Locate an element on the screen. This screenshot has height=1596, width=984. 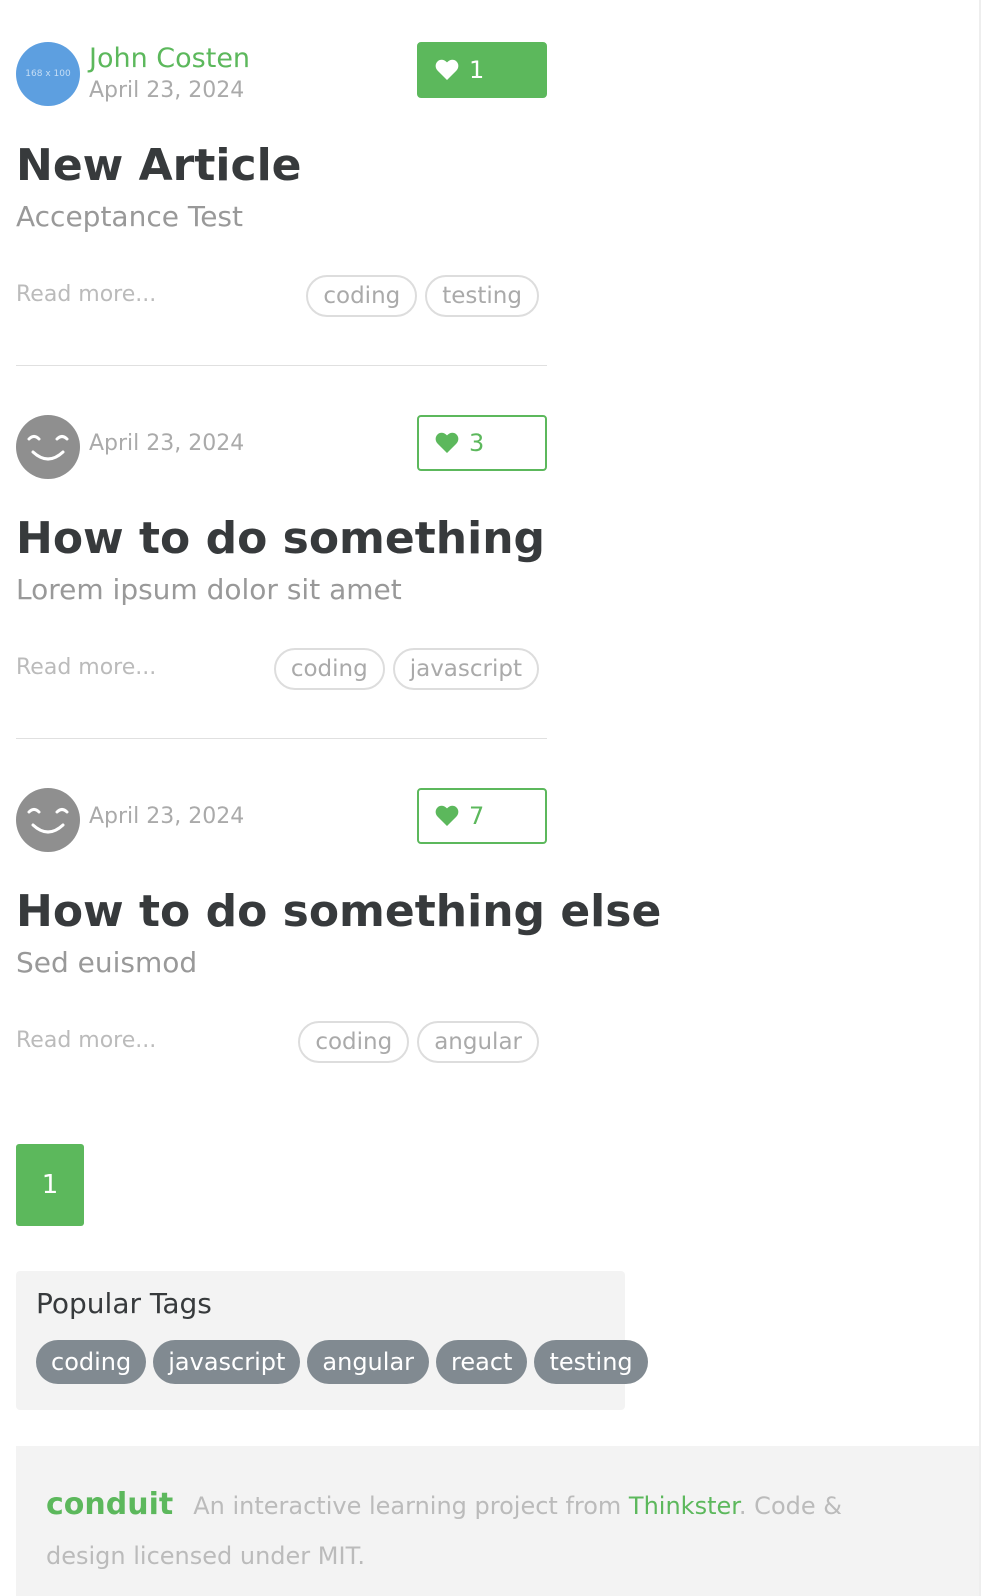
article-tag: javascript is located at coordinates (465, 669).